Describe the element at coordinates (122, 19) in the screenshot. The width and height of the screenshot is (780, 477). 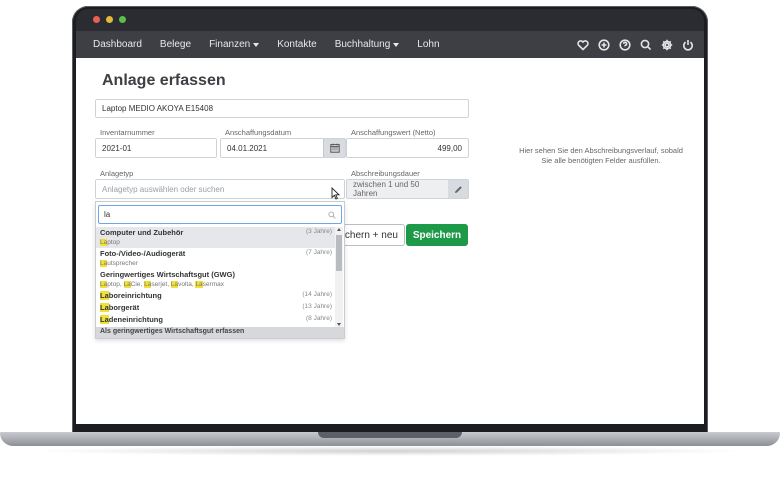
I see `window-maximize-dot` at that location.